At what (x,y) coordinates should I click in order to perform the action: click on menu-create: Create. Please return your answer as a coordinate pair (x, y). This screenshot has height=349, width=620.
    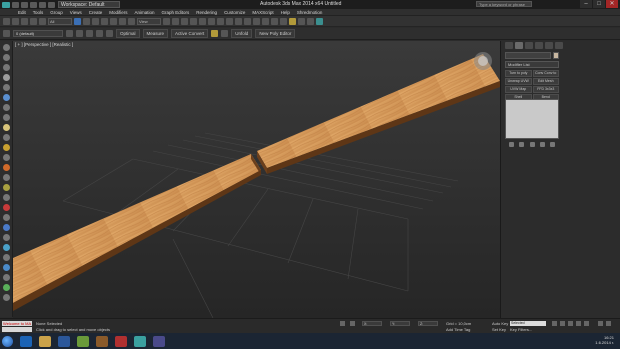
    Looking at the image, I should click on (96, 12).